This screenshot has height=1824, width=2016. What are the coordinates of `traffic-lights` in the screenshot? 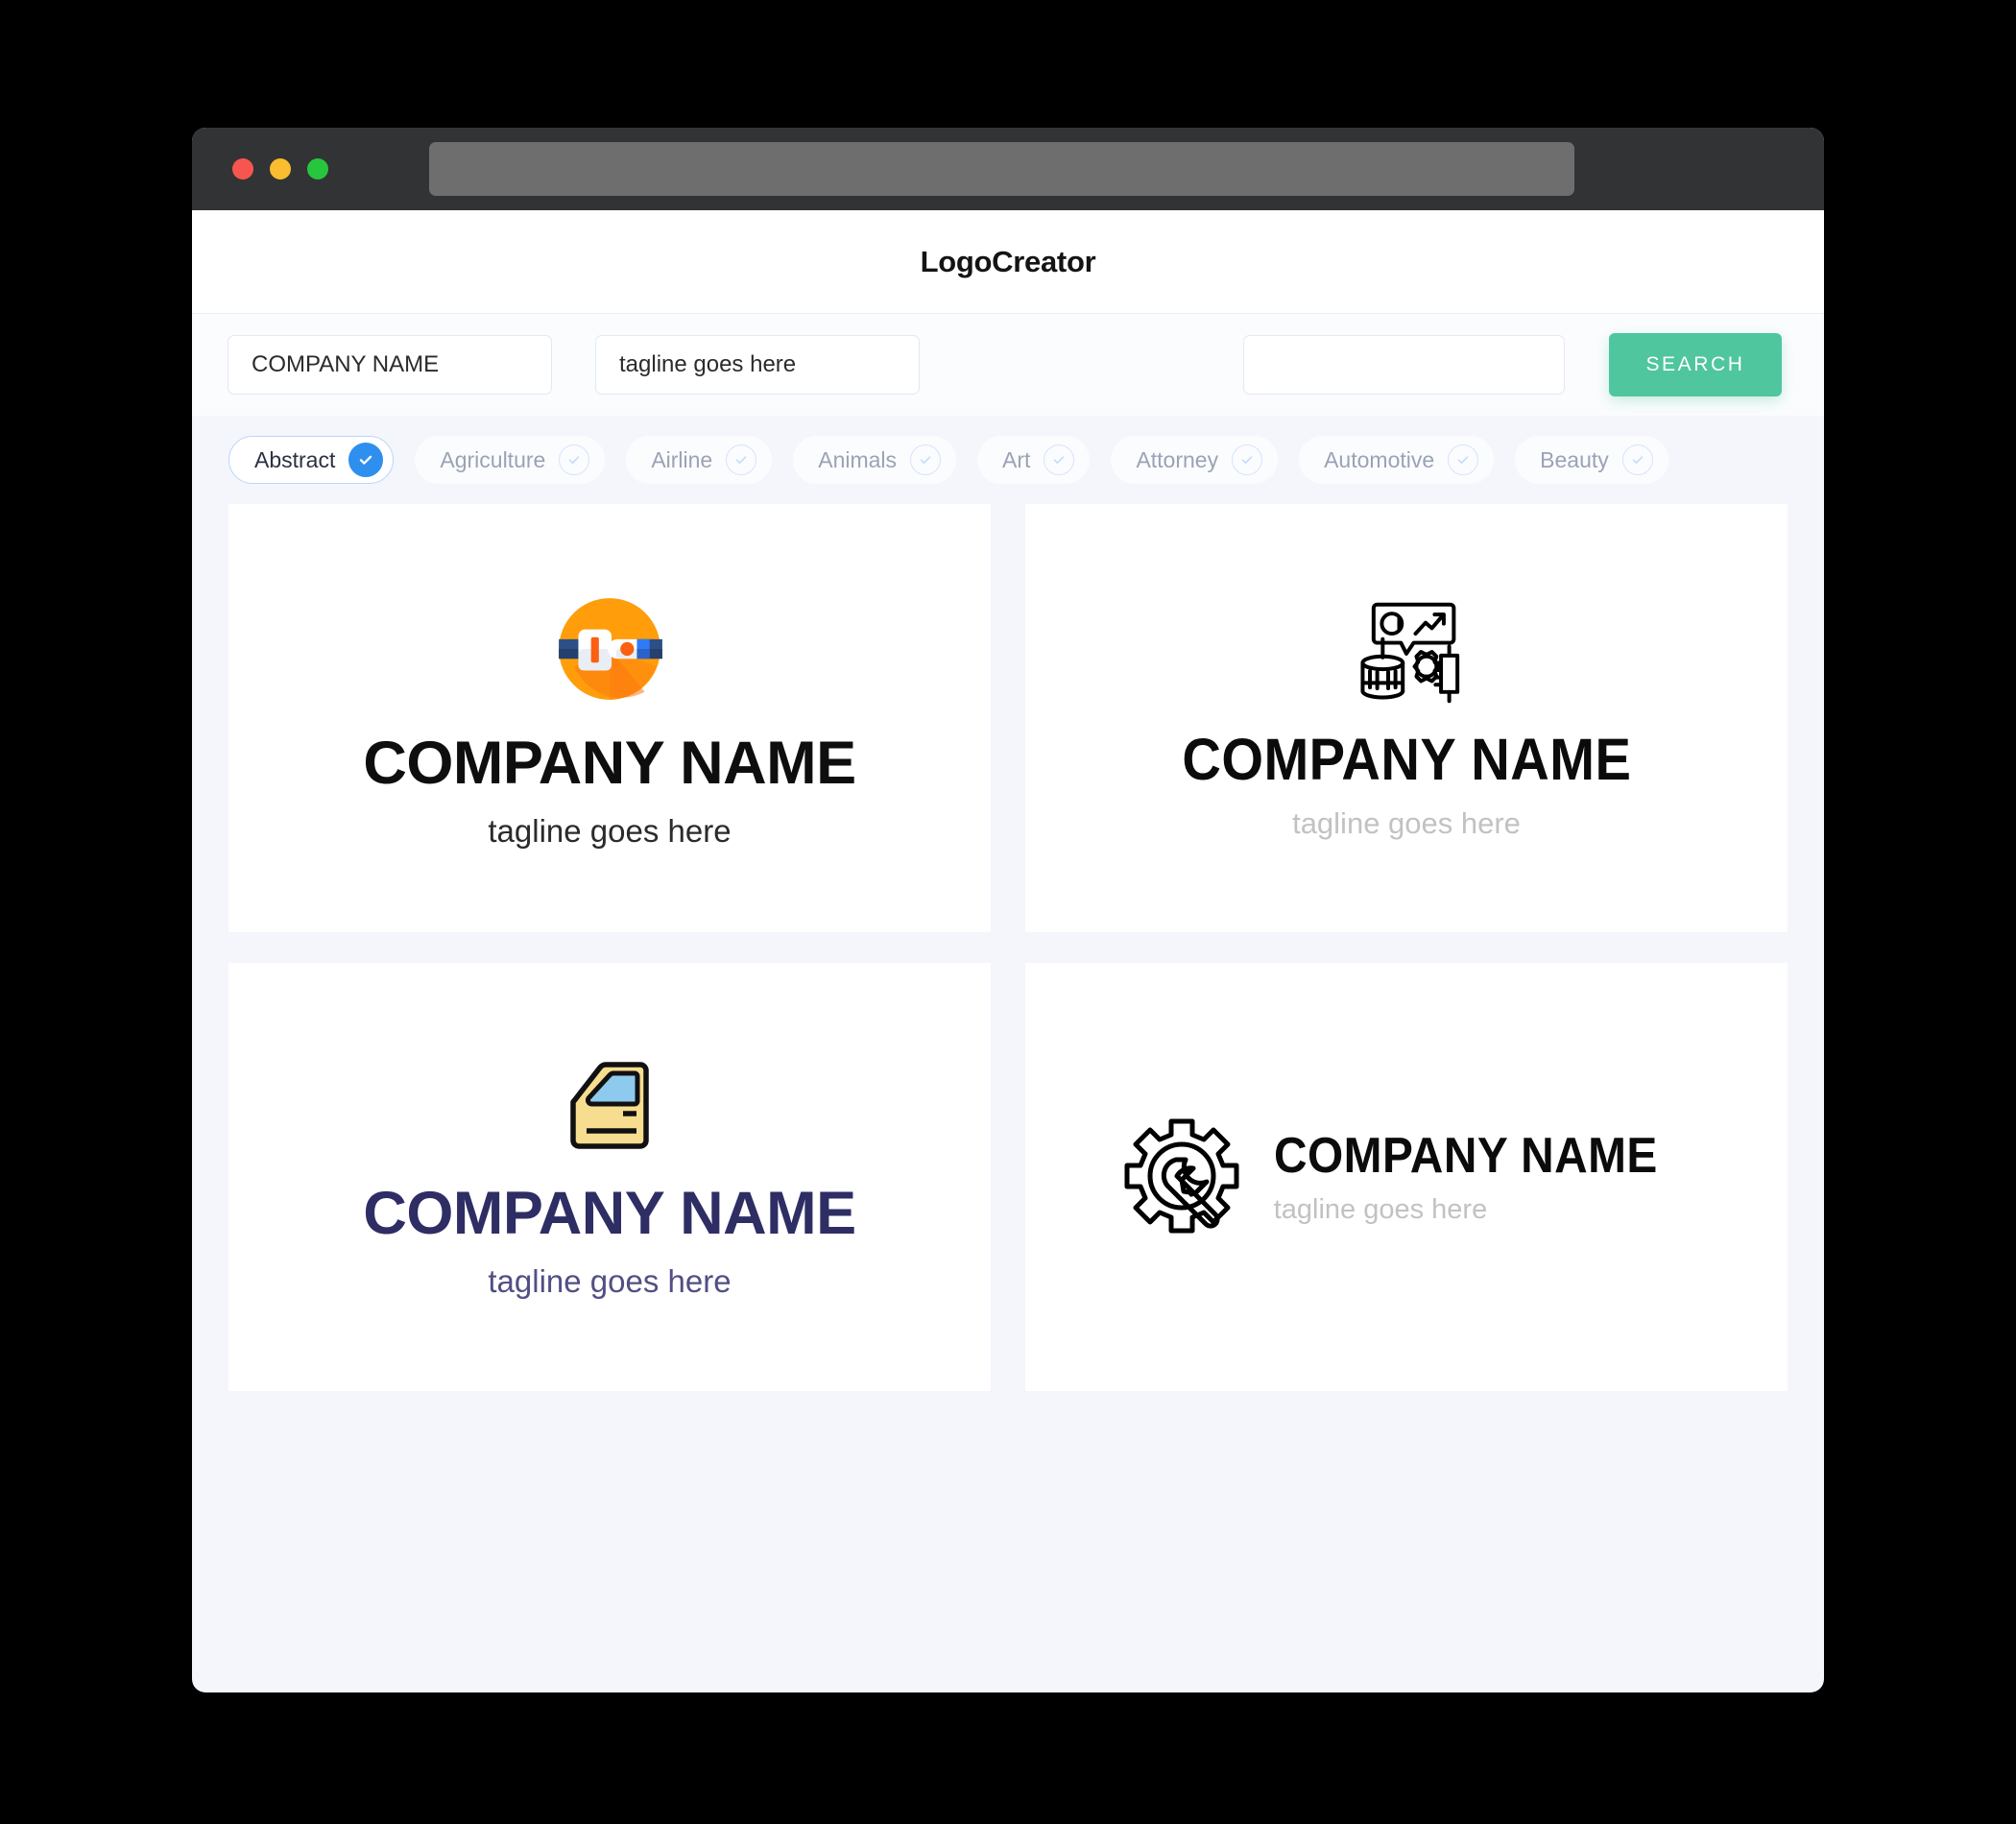 It's located at (280, 169).